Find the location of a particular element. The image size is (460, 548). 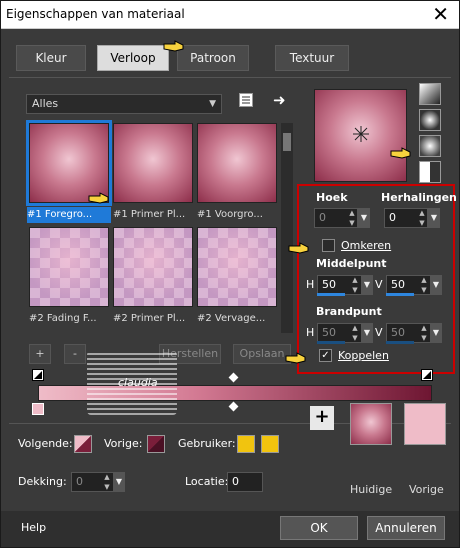

location-field: 0 is located at coordinates (245, 482).